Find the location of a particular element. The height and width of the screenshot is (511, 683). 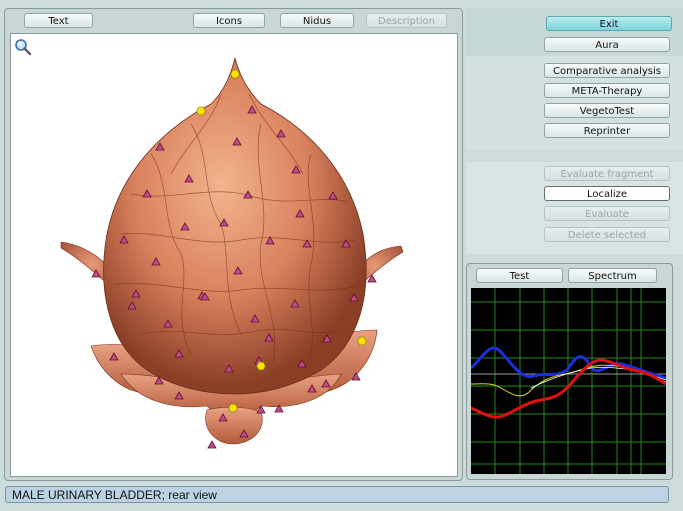

vegetotest-button: VegetoTest is located at coordinates (607, 110).